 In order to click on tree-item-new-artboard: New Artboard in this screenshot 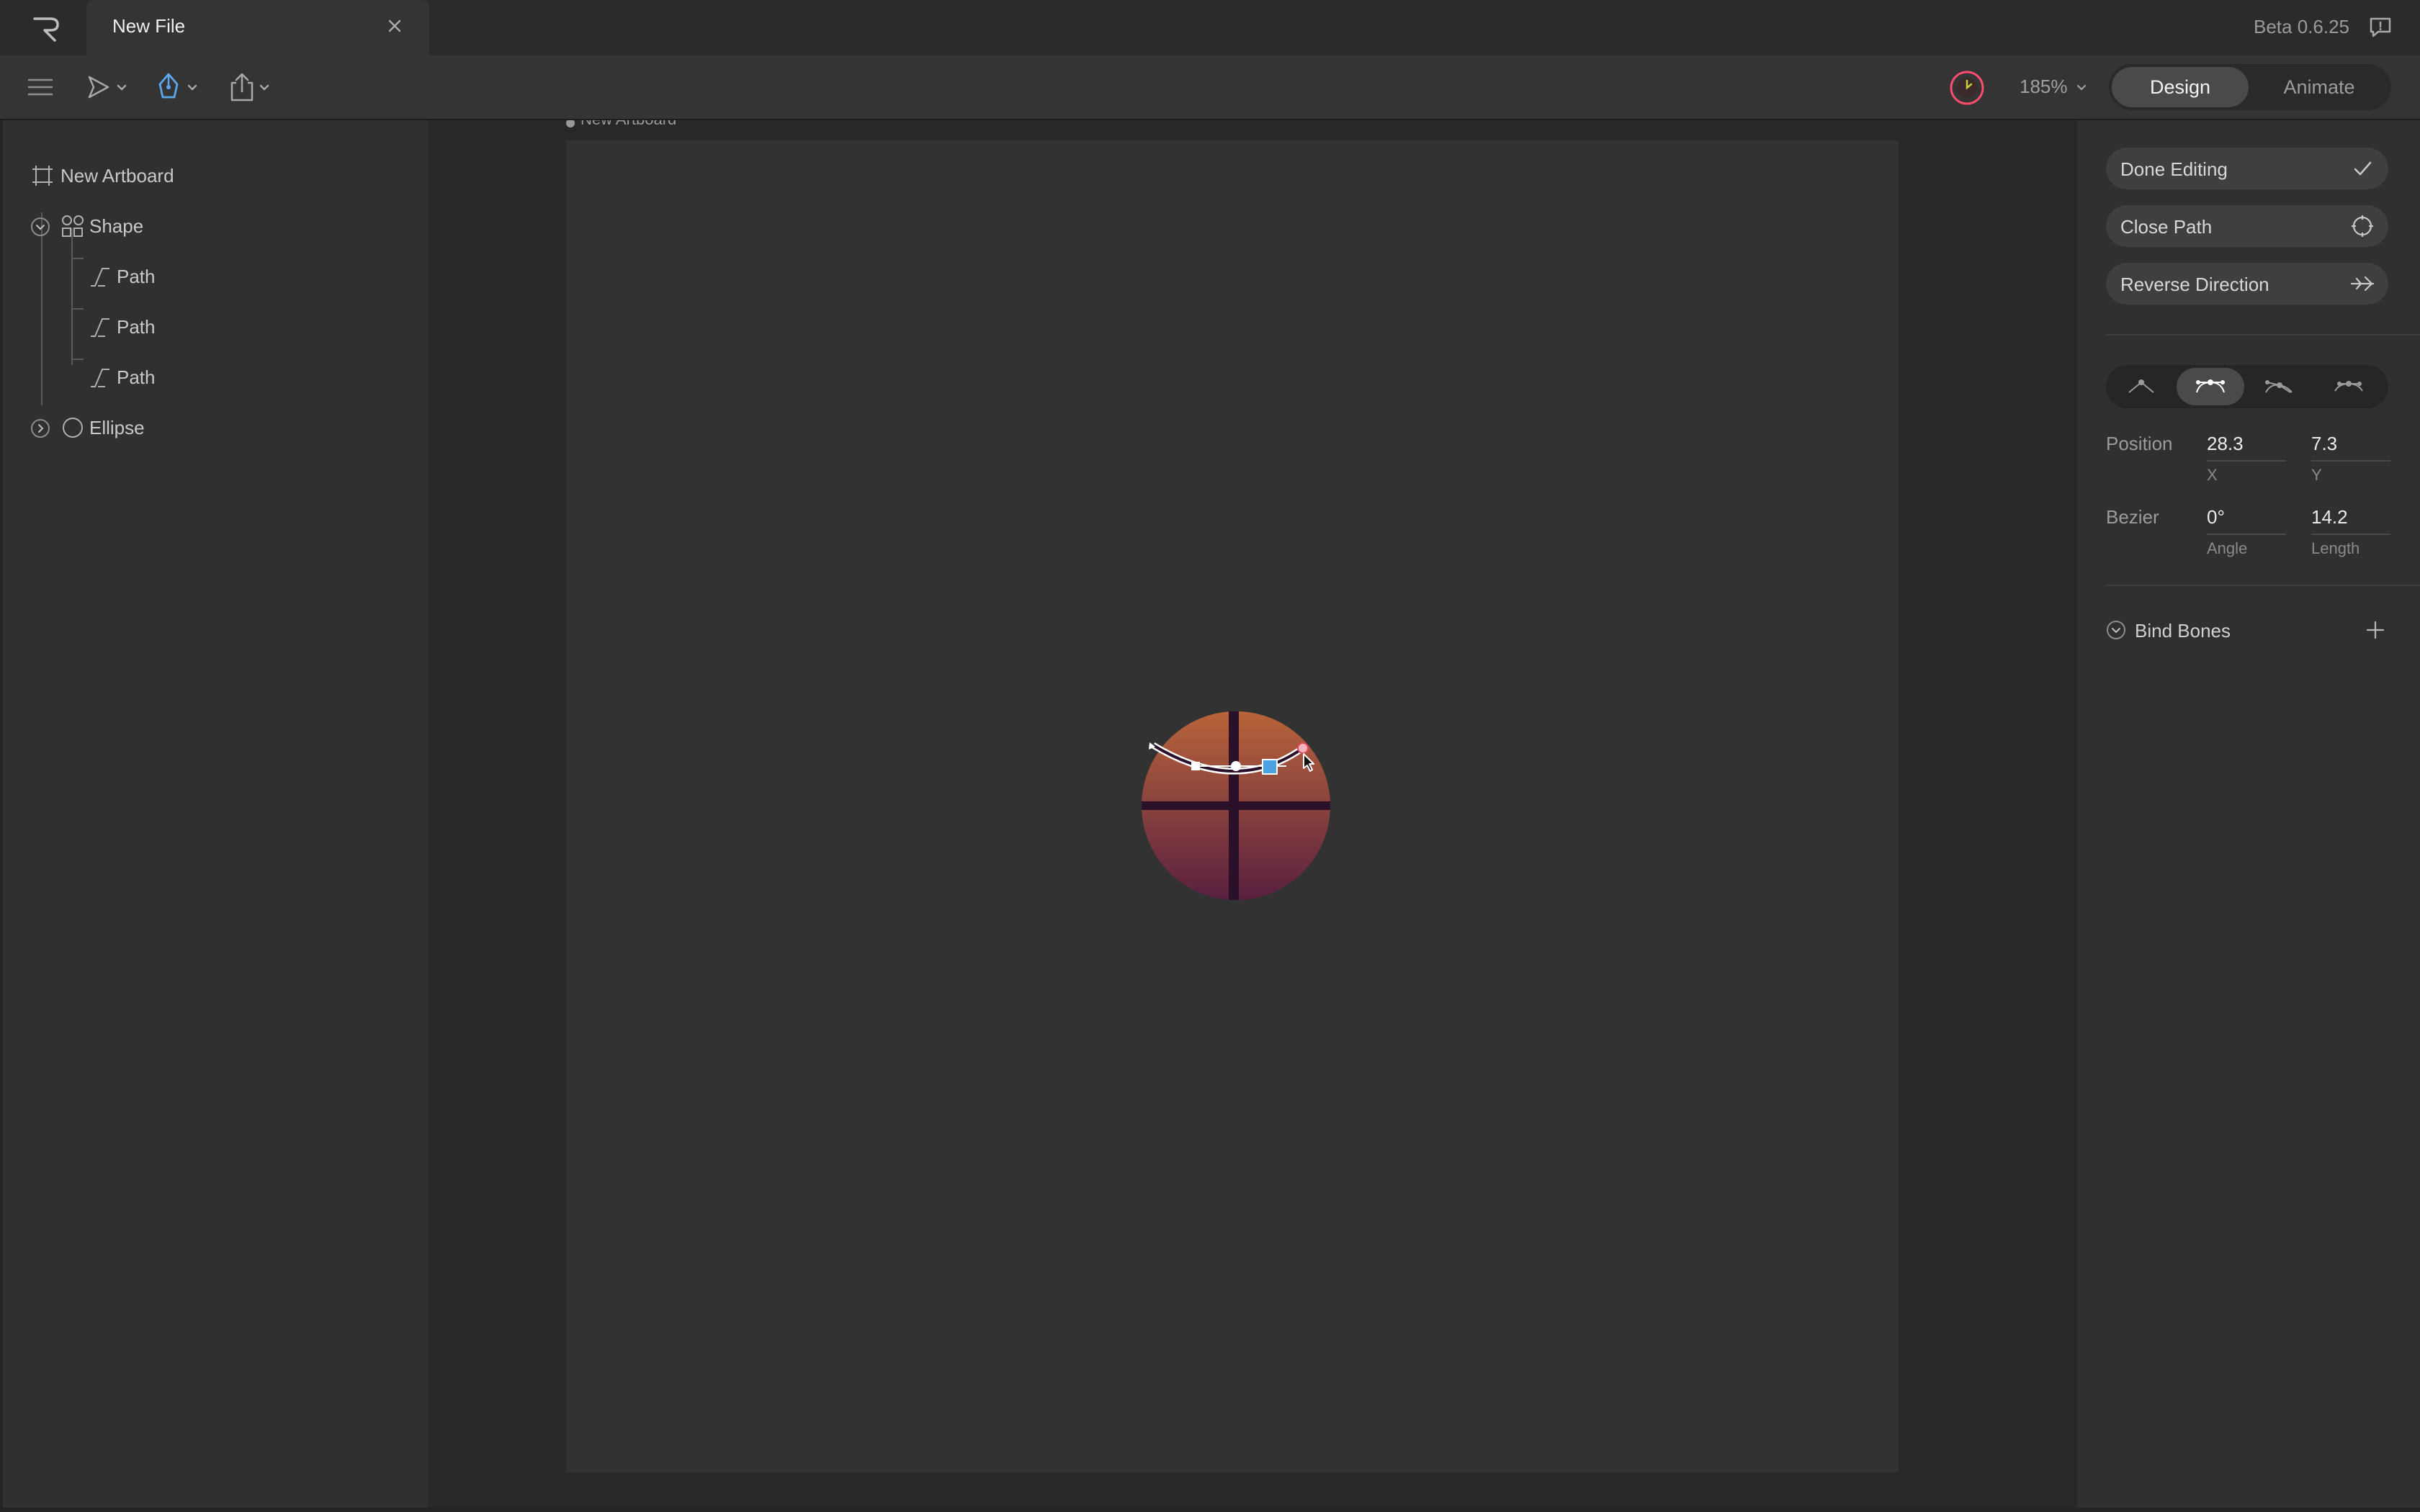, I will do `click(216, 176)`.